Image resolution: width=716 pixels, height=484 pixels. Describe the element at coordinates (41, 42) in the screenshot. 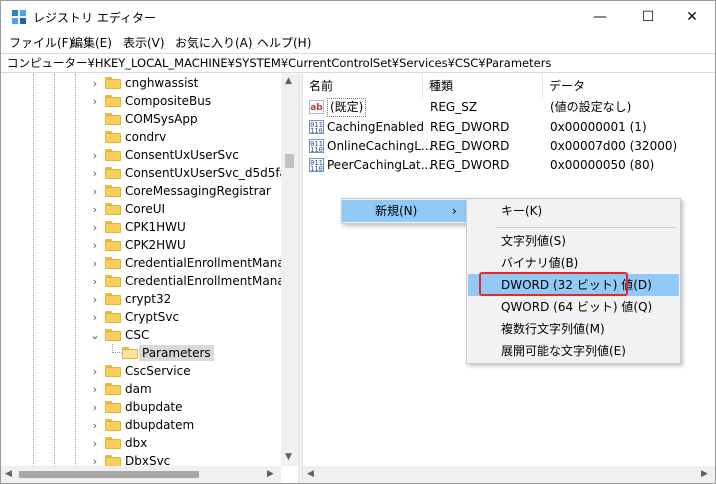

I see `menu-file: ファイル(F)` at that location.